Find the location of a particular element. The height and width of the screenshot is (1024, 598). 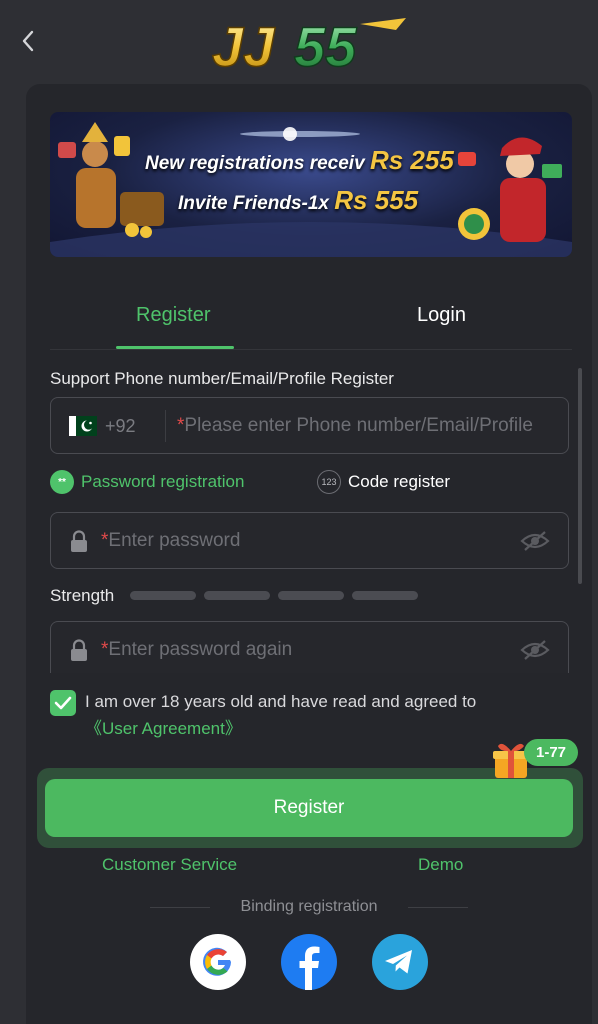

password-mode-icon: ** is located at coordinates (62, 482).